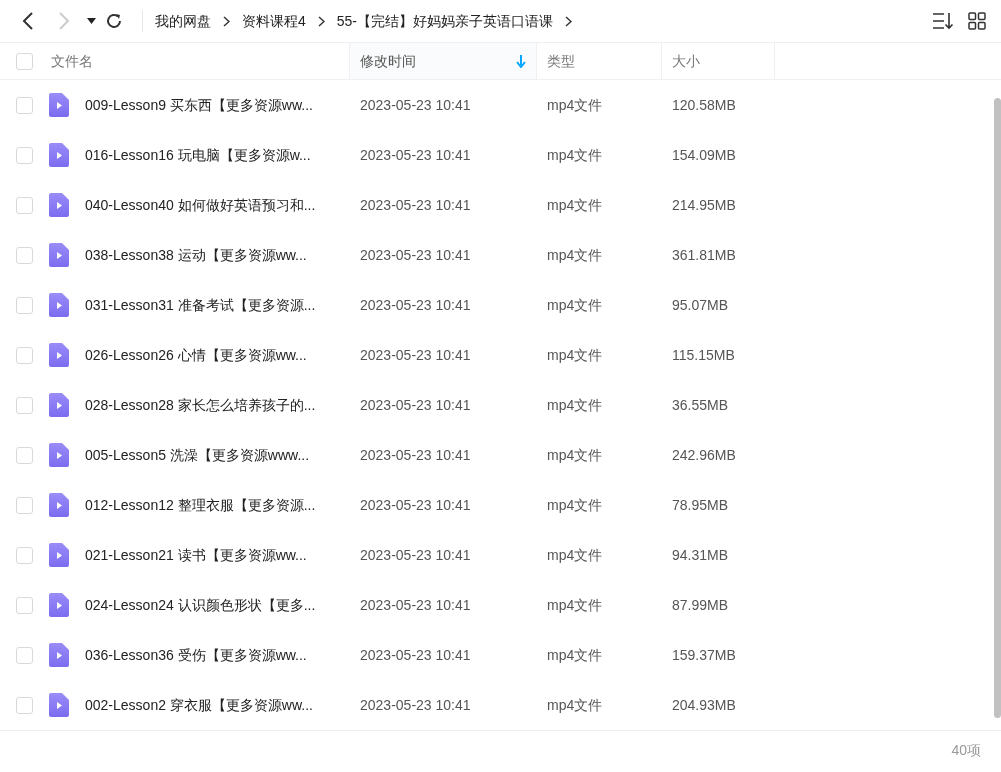  Describe the element at coordinates (700, 504) in the screenshot. I see `file-size: 78.95MB` at that location.